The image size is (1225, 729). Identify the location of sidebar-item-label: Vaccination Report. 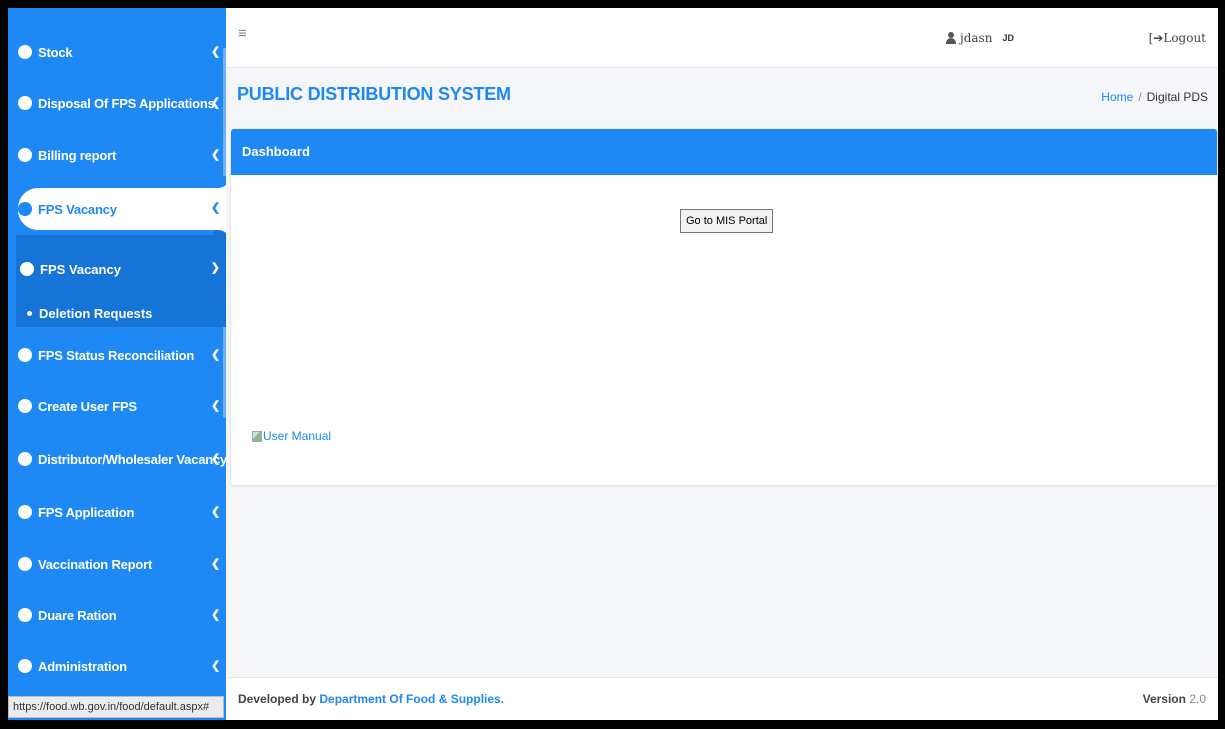
(95, 564).